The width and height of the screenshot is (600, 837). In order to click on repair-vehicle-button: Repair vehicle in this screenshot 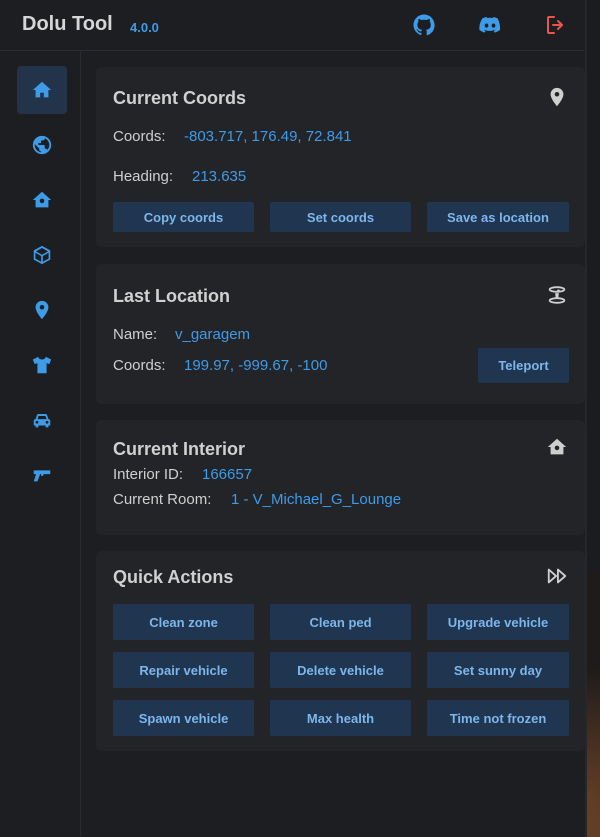, I will do `click(183, 670)`.